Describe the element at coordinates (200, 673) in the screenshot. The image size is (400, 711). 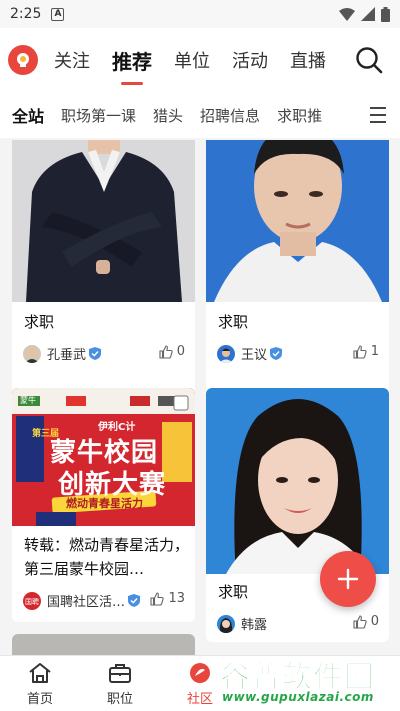
I see `community-icon` at that location.